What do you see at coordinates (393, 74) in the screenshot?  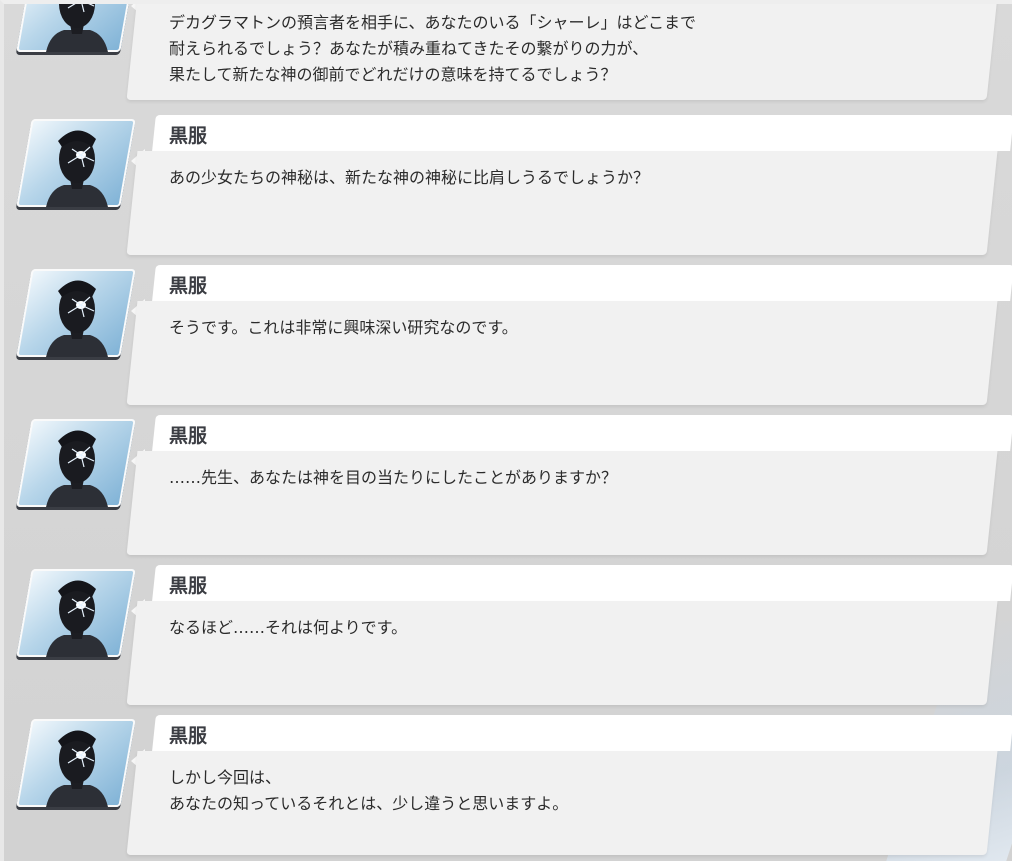 I see `message-line: 果たして新たな神の御前でどれだけの意味を持てるでしょう？` at bounding box center [393, 74].